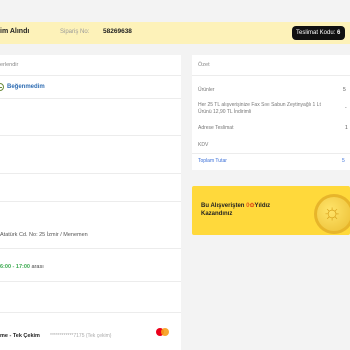  Describe the element at coordinates (26, 86) in the screenshot. I see `dislike-label: Beğenmedim` at that location.